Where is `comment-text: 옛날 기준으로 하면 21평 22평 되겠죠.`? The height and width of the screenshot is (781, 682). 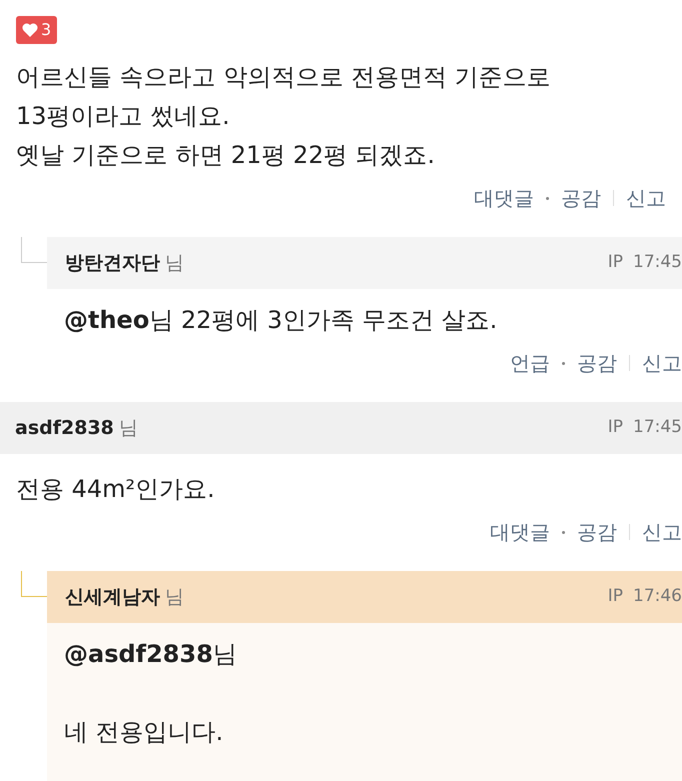
comment-text: 옛날 기준으로 하면 21평 22평 되겠죠. is located at coordinates (226, 155).